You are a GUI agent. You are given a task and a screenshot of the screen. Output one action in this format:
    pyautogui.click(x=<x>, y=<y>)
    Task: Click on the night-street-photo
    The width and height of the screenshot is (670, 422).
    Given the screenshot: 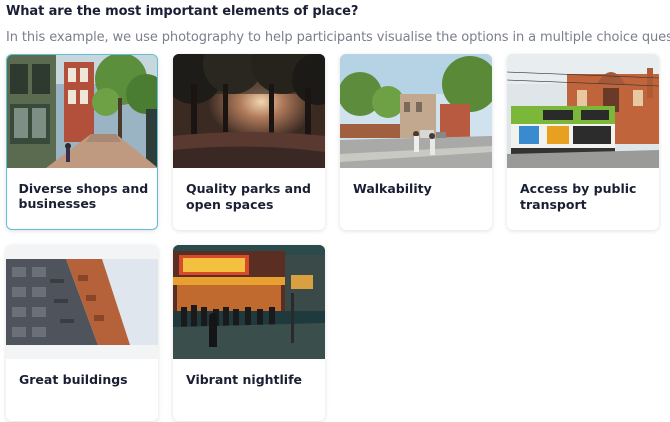 What is the action you would take?
    pyautogui.click(x=249, y=302)
    